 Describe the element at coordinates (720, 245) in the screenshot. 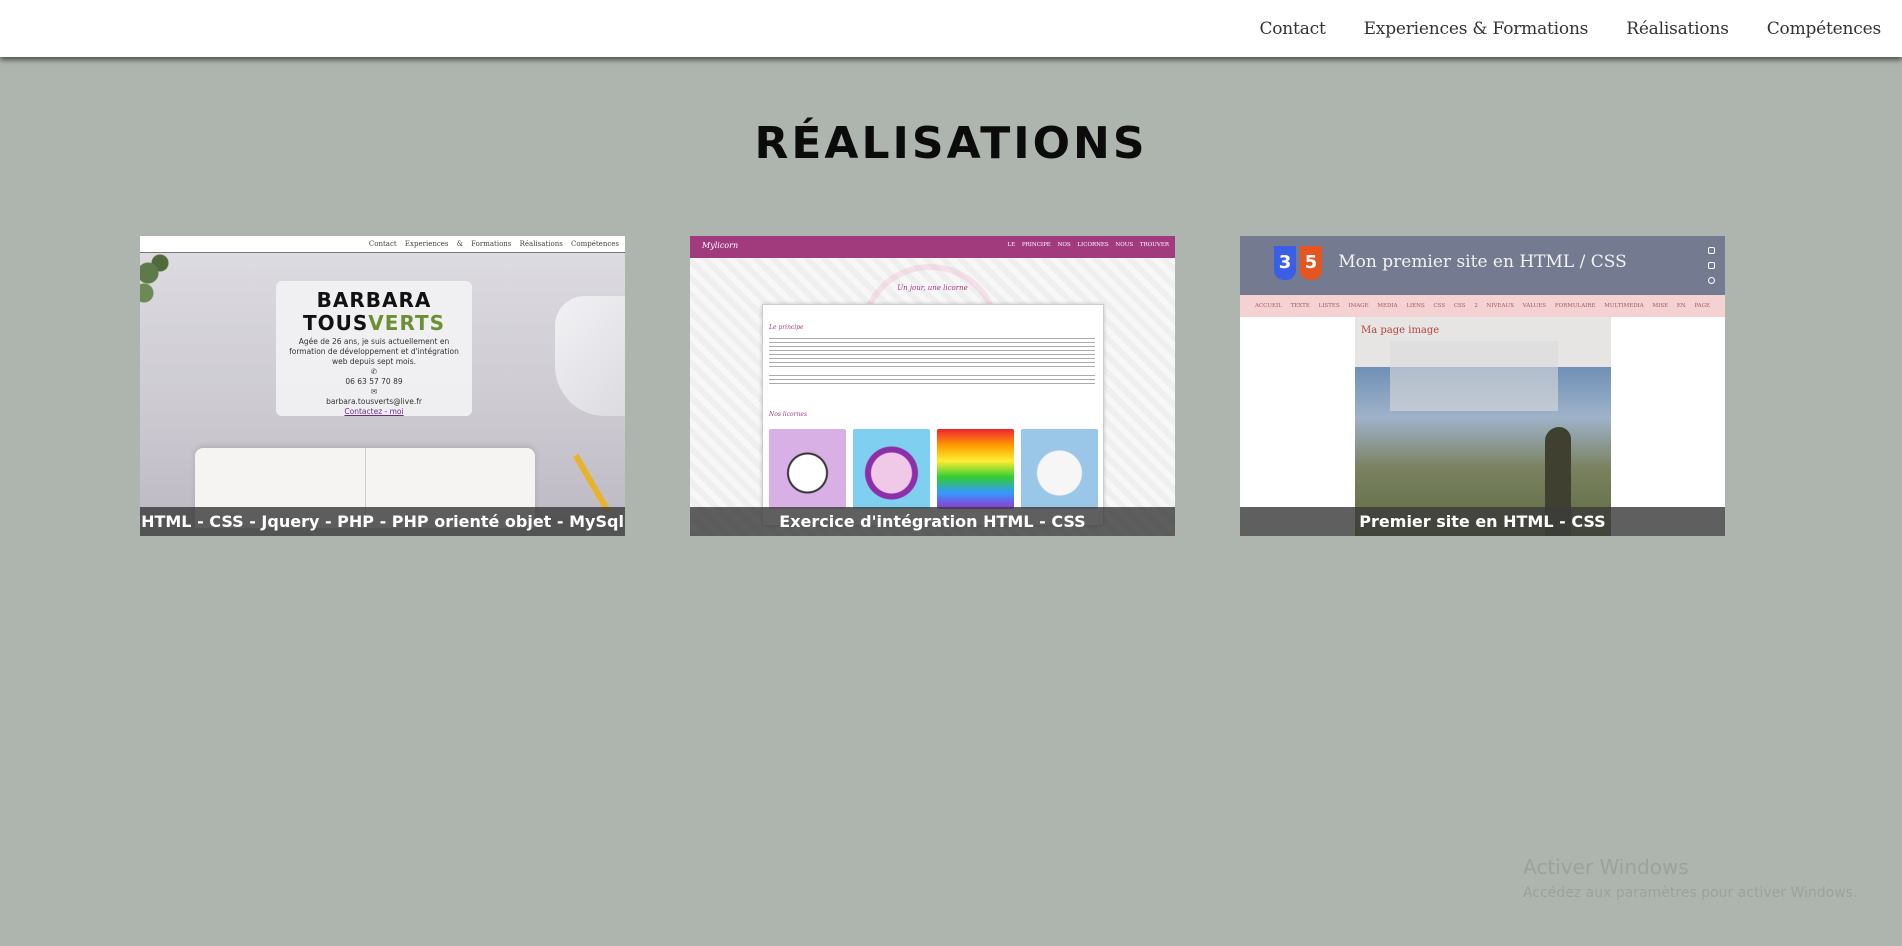

I see `preview-logo: Mylicorn` at that location.